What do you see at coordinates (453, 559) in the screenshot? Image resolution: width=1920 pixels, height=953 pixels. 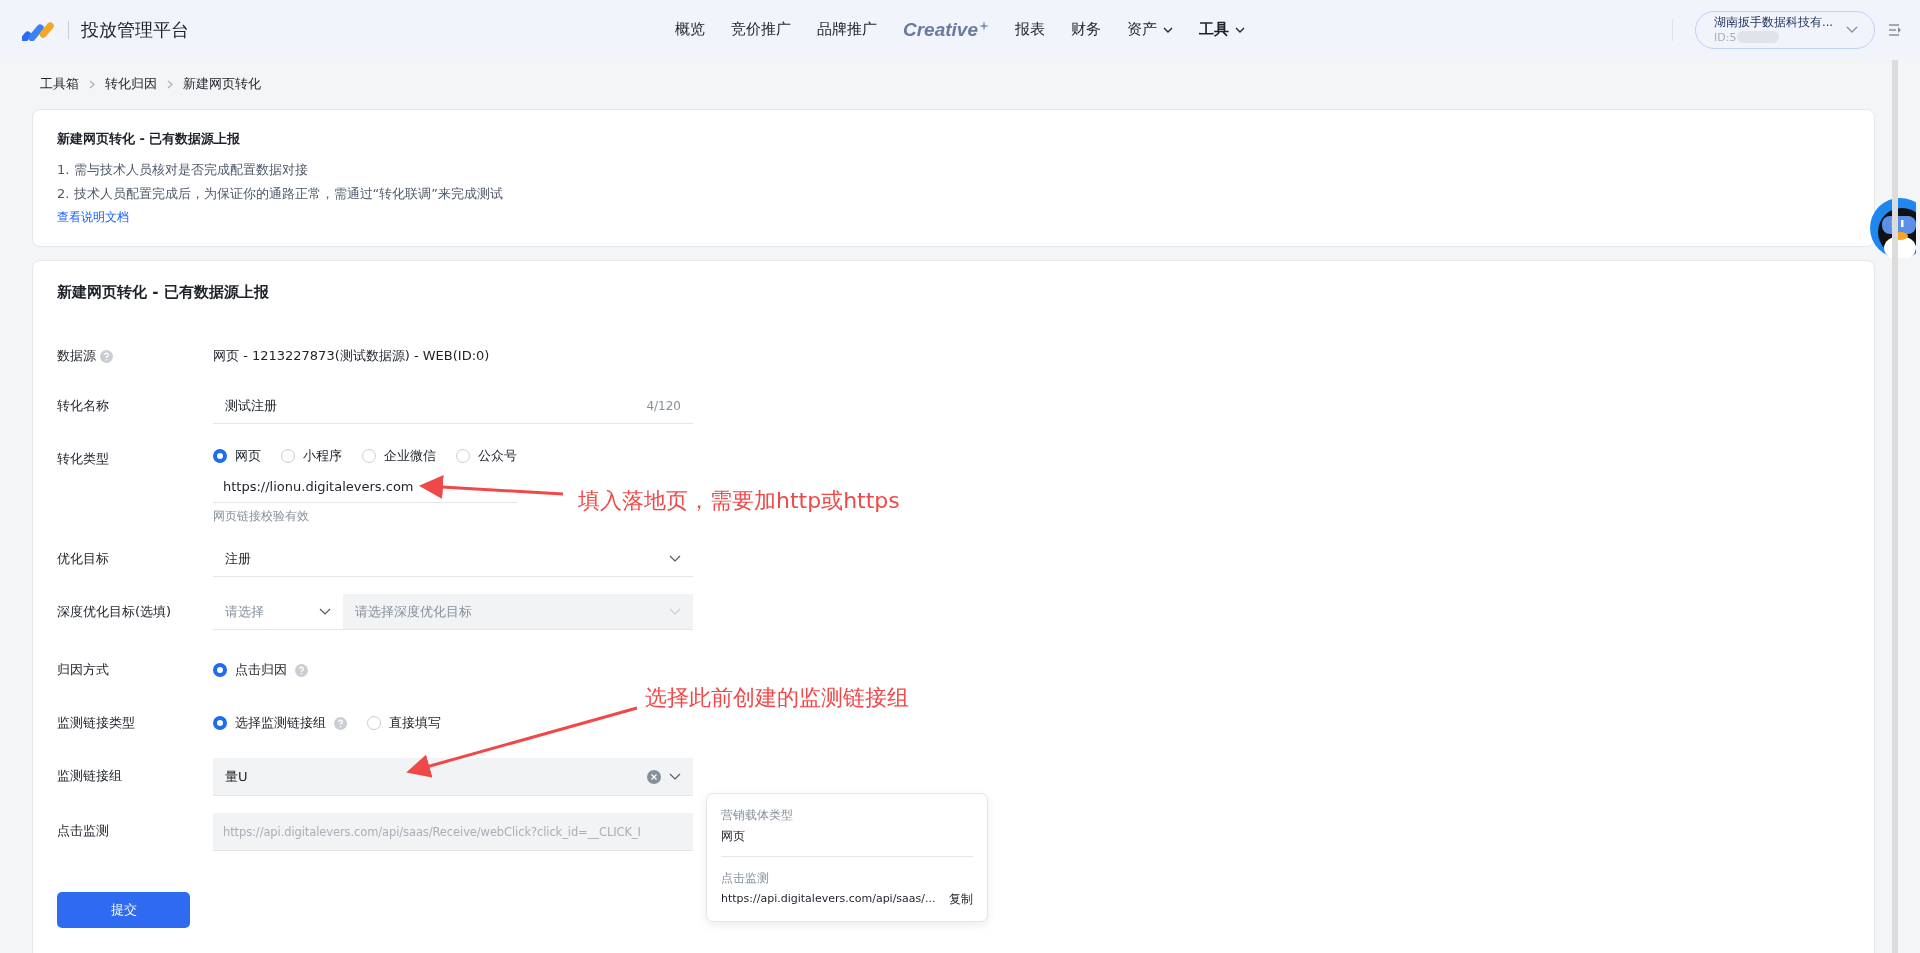 I see `select-field: 注册` at bounding box center [453, 559].